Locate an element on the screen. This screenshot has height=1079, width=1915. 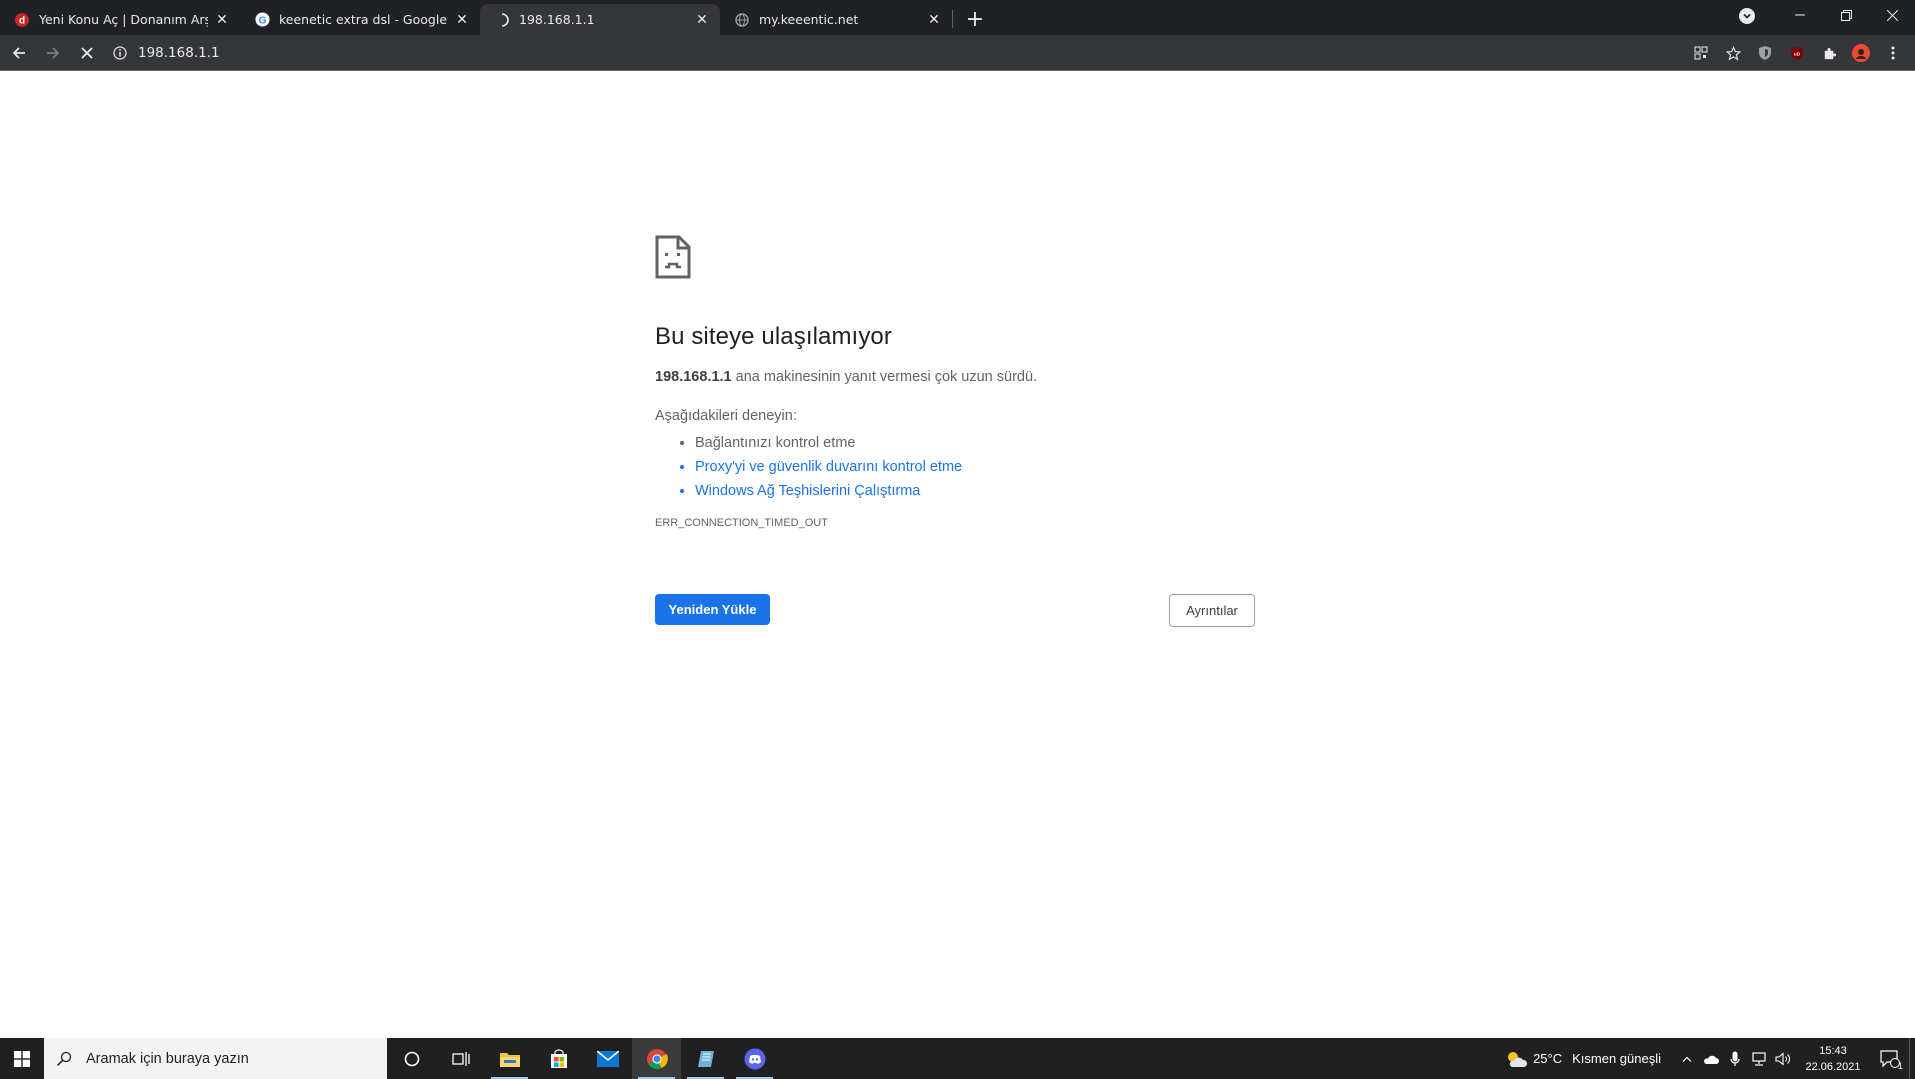
close-window-button is located at coordinates (1892, 15).